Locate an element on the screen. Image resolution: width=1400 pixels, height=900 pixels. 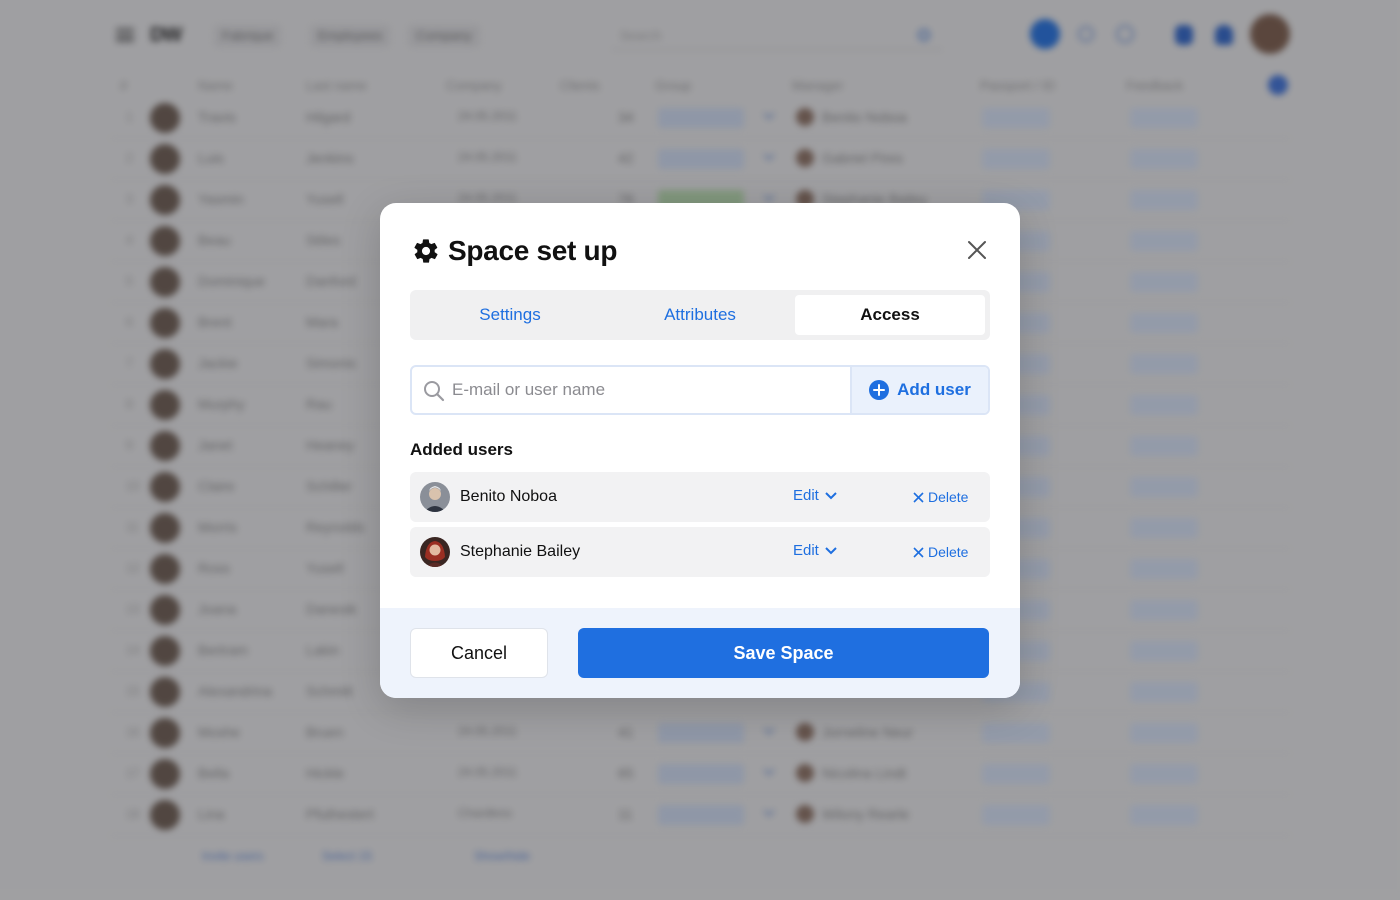
plus-circle-icon is located at coordinates (879, 390).